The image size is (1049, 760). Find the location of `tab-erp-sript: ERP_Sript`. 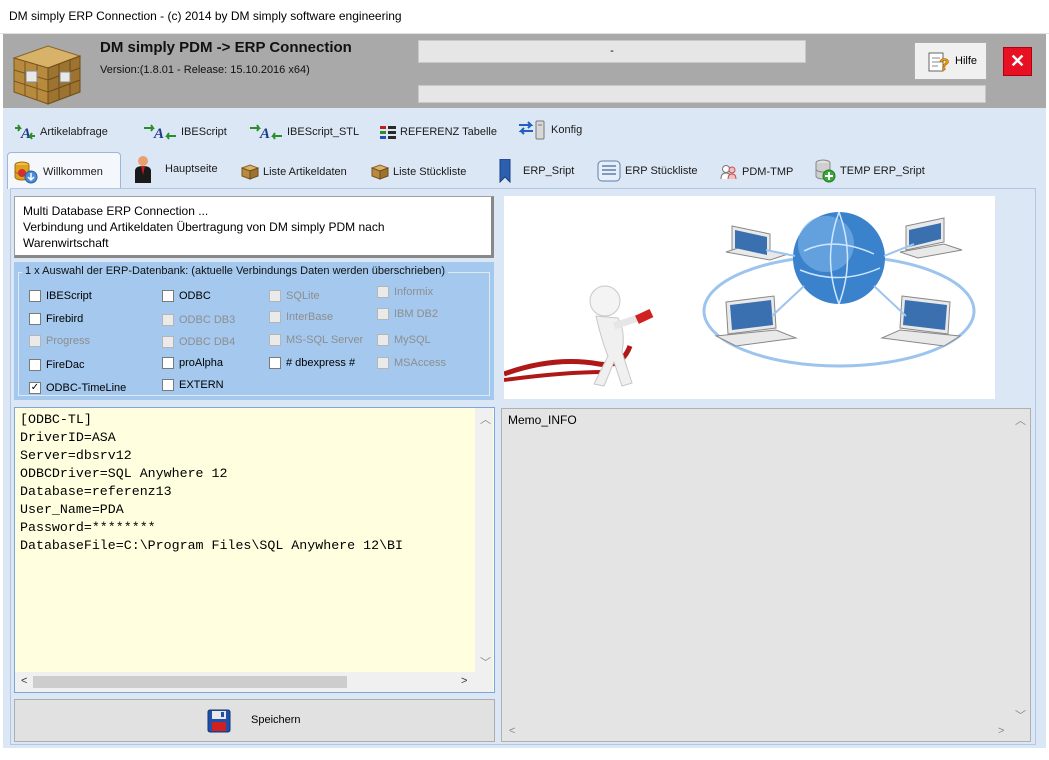

tab-erp-sript: ERP_Sript is located at coordinates (537, 171).